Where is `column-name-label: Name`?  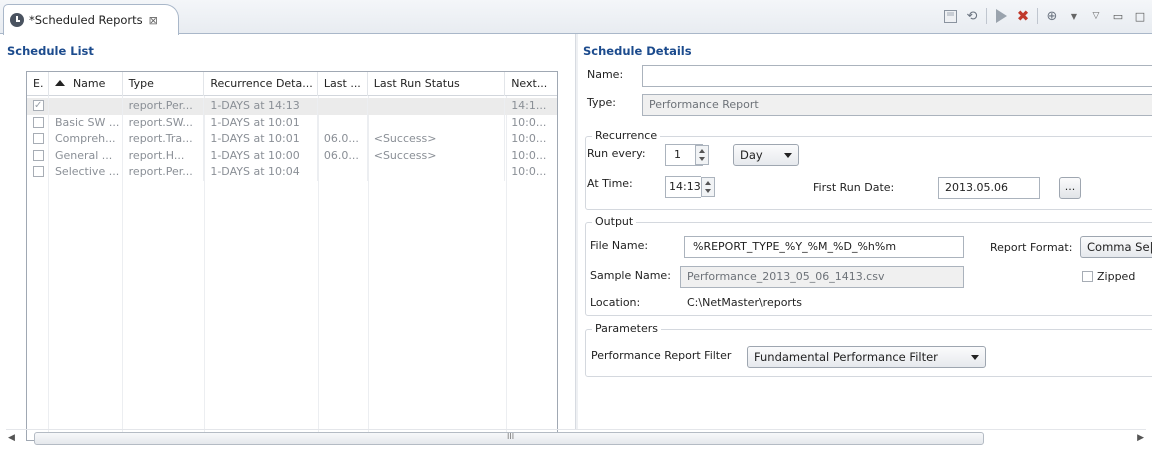
column-name-label: Name is located at coordinates (89, 83).